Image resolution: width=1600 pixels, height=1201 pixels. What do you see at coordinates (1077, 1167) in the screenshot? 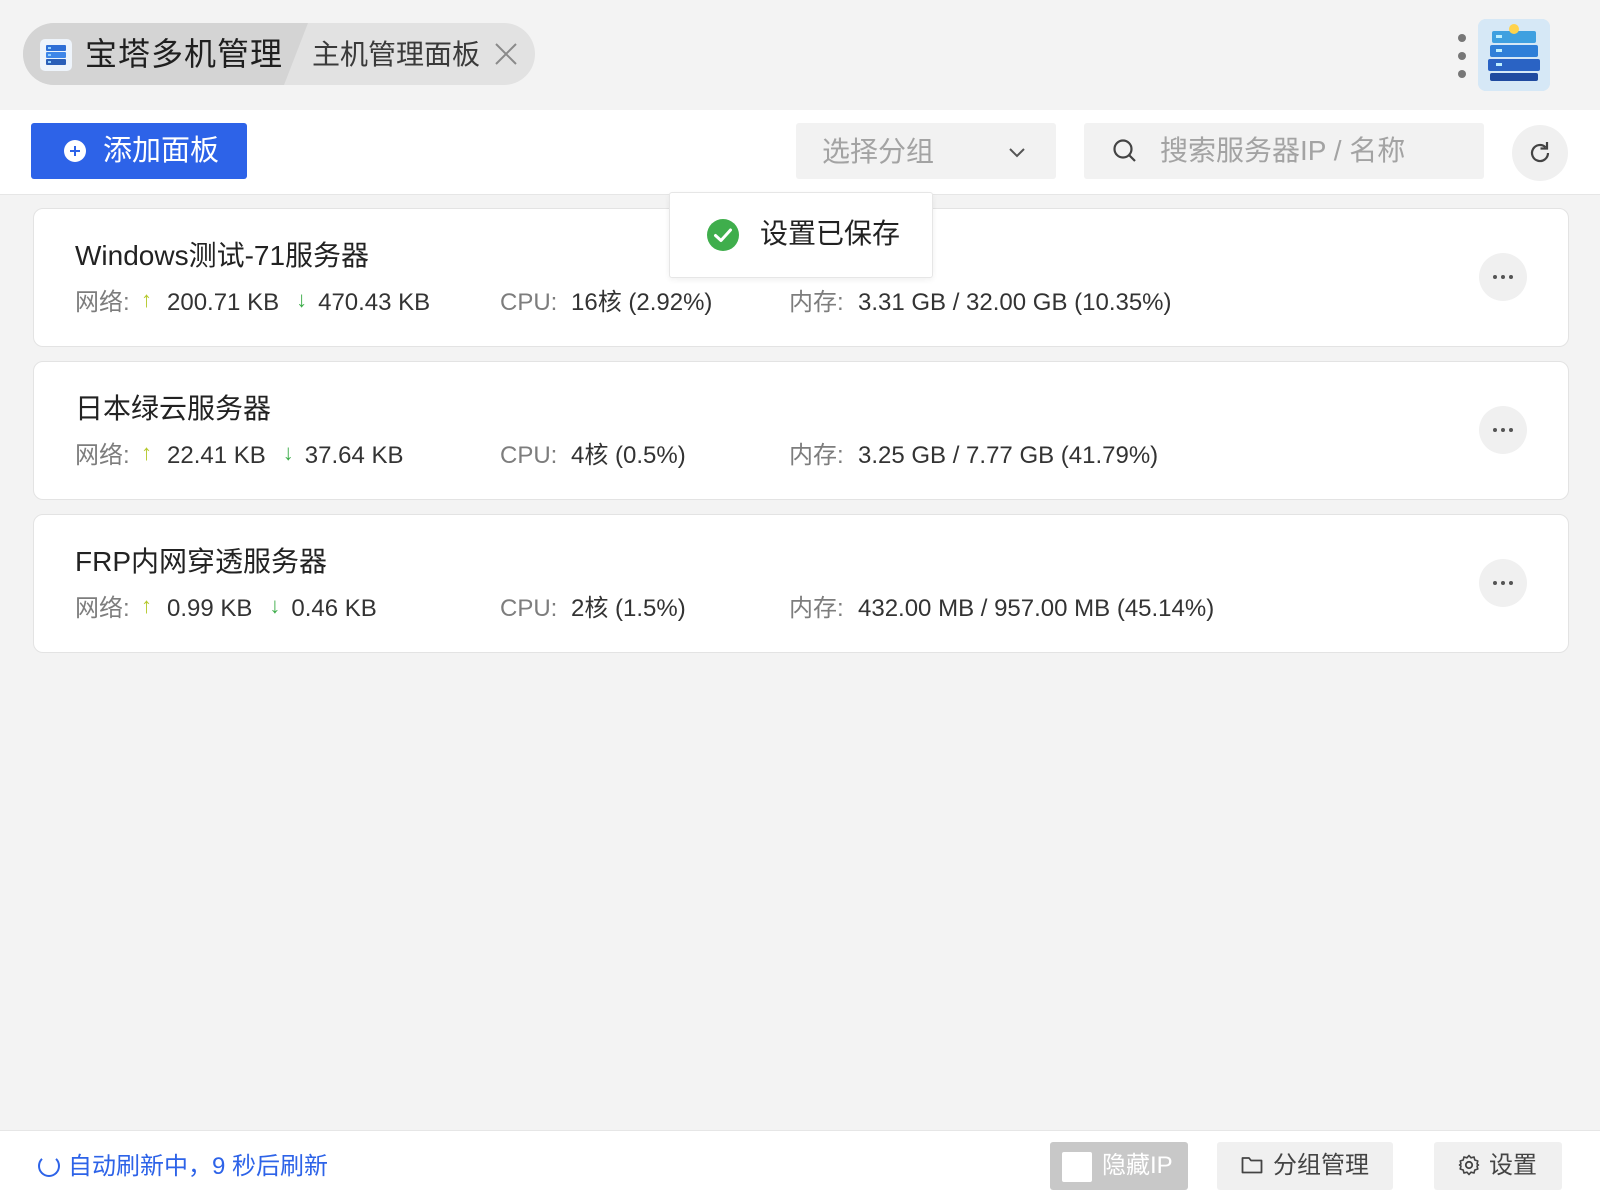
I see `checkbox` at bounding box center [1077, 1167].